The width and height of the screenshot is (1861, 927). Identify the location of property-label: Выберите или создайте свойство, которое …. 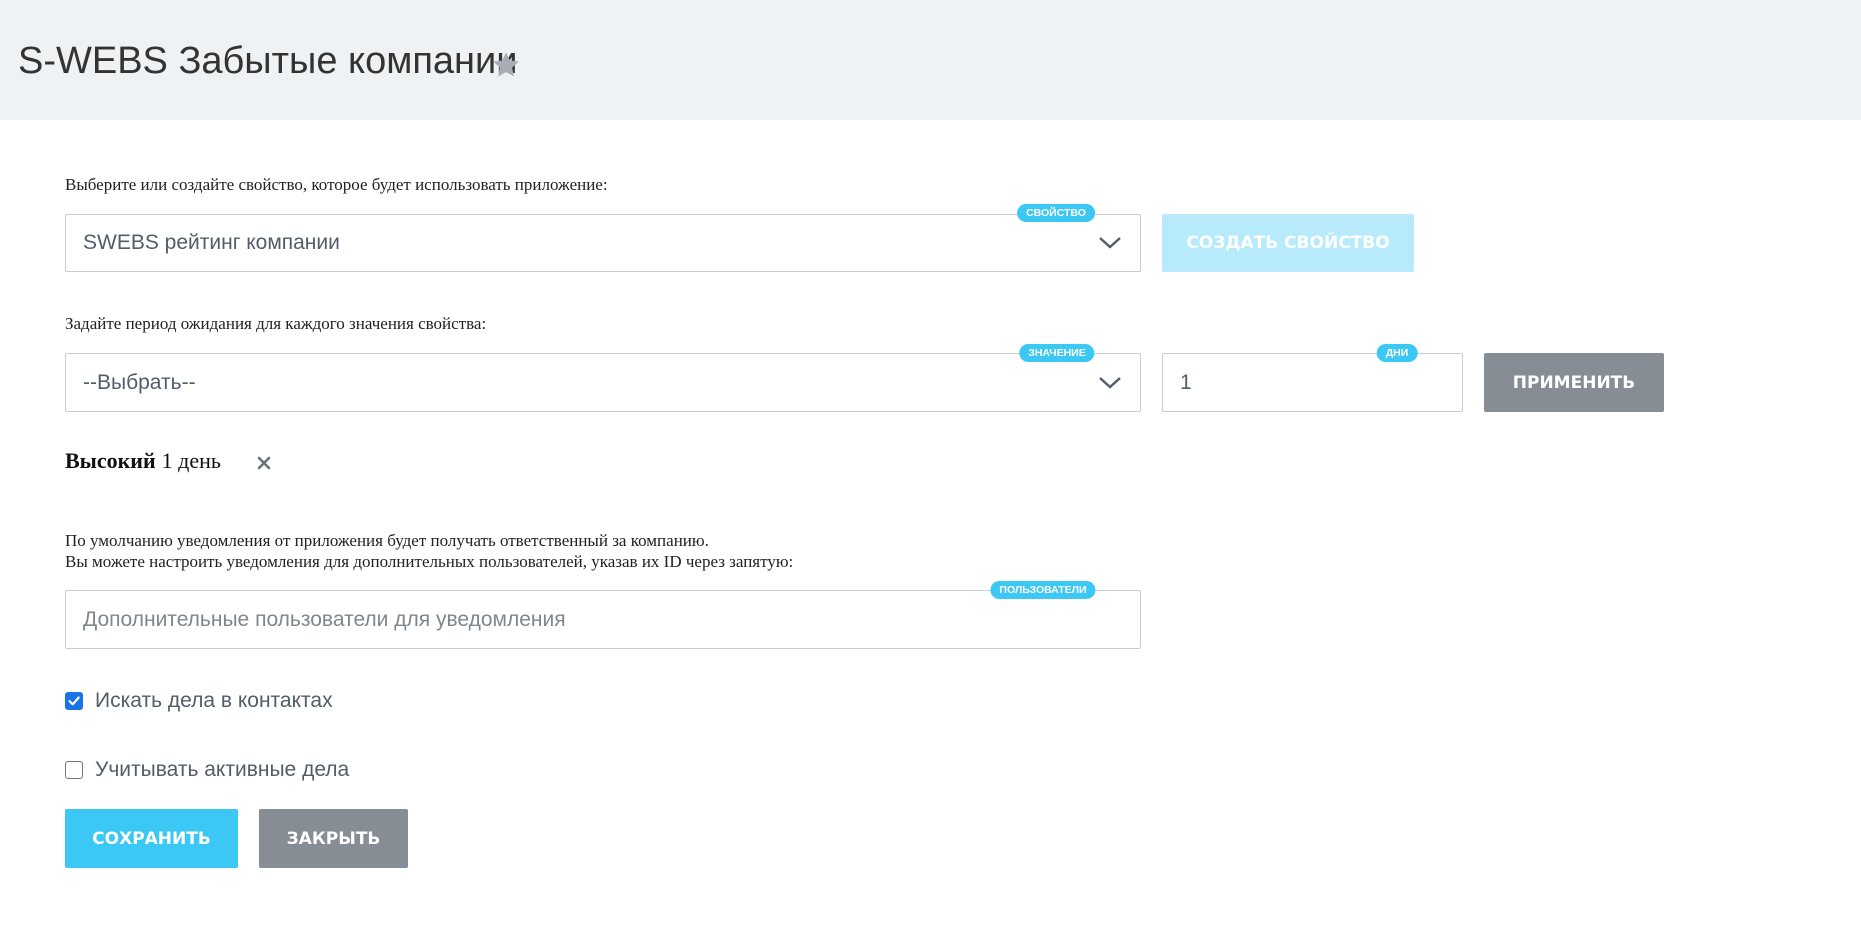
(336, 184).